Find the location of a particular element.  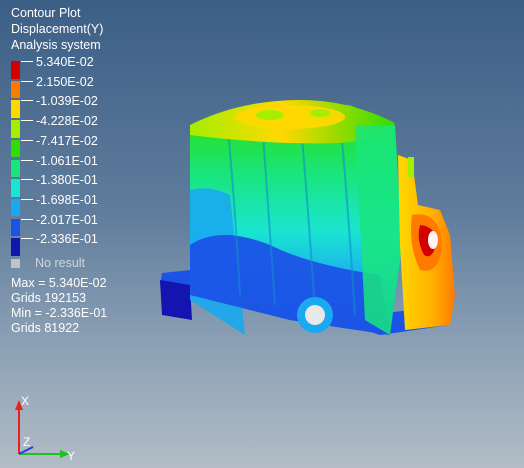

no-result-entry: No result is located at coordinates (48, 263).